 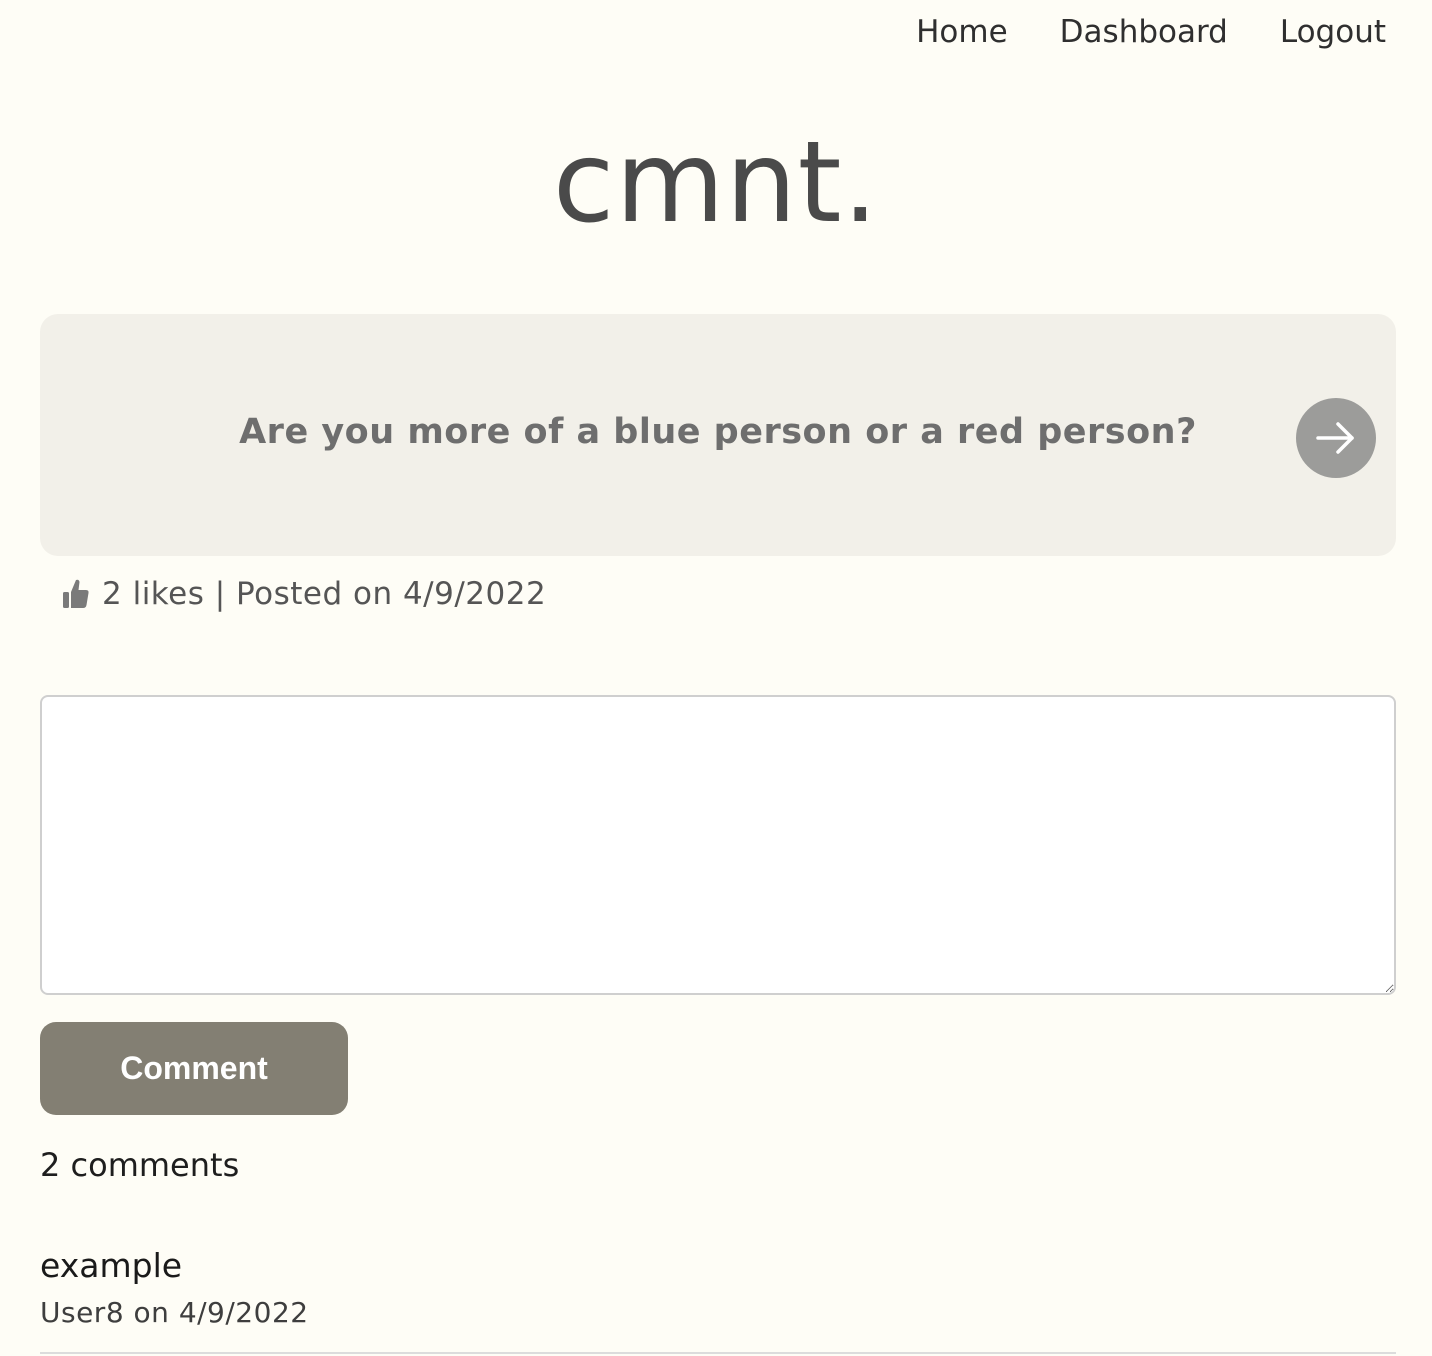 I want to click on site-logo: cmnt., so click(x=716, y=183).